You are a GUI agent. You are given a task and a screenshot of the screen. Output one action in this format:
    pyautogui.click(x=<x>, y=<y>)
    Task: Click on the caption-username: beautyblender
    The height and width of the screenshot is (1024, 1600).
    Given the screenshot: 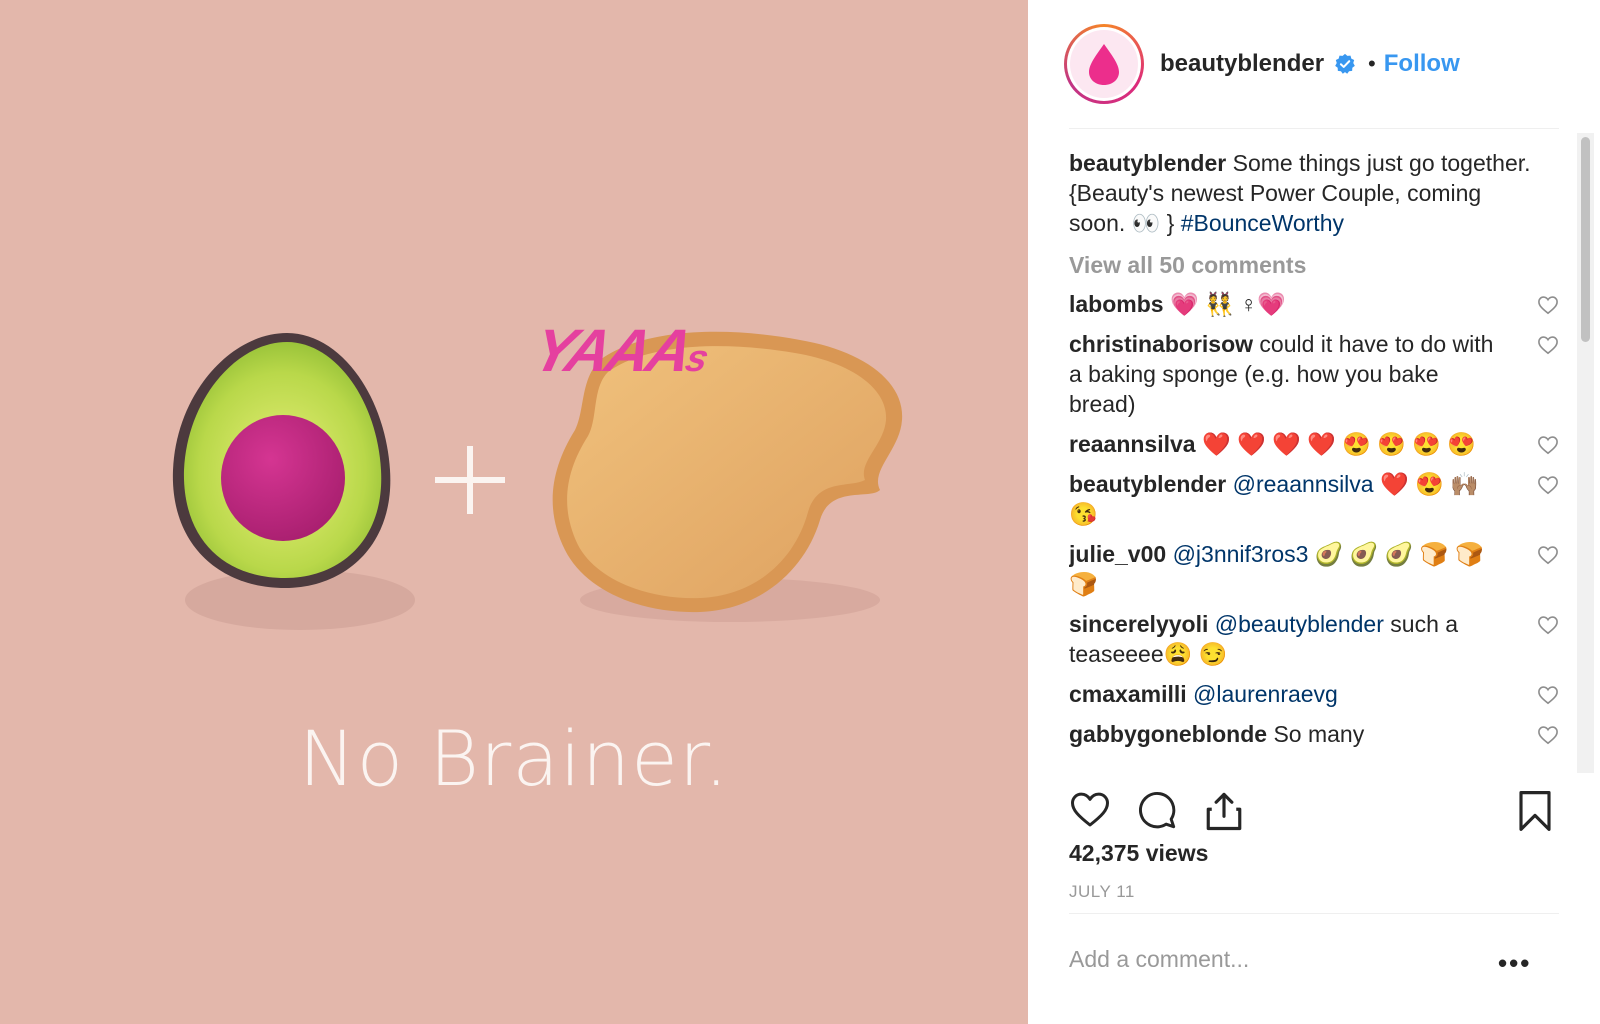 What is the action you would take?
    pyautogui.click(x=1147, y=163)
    